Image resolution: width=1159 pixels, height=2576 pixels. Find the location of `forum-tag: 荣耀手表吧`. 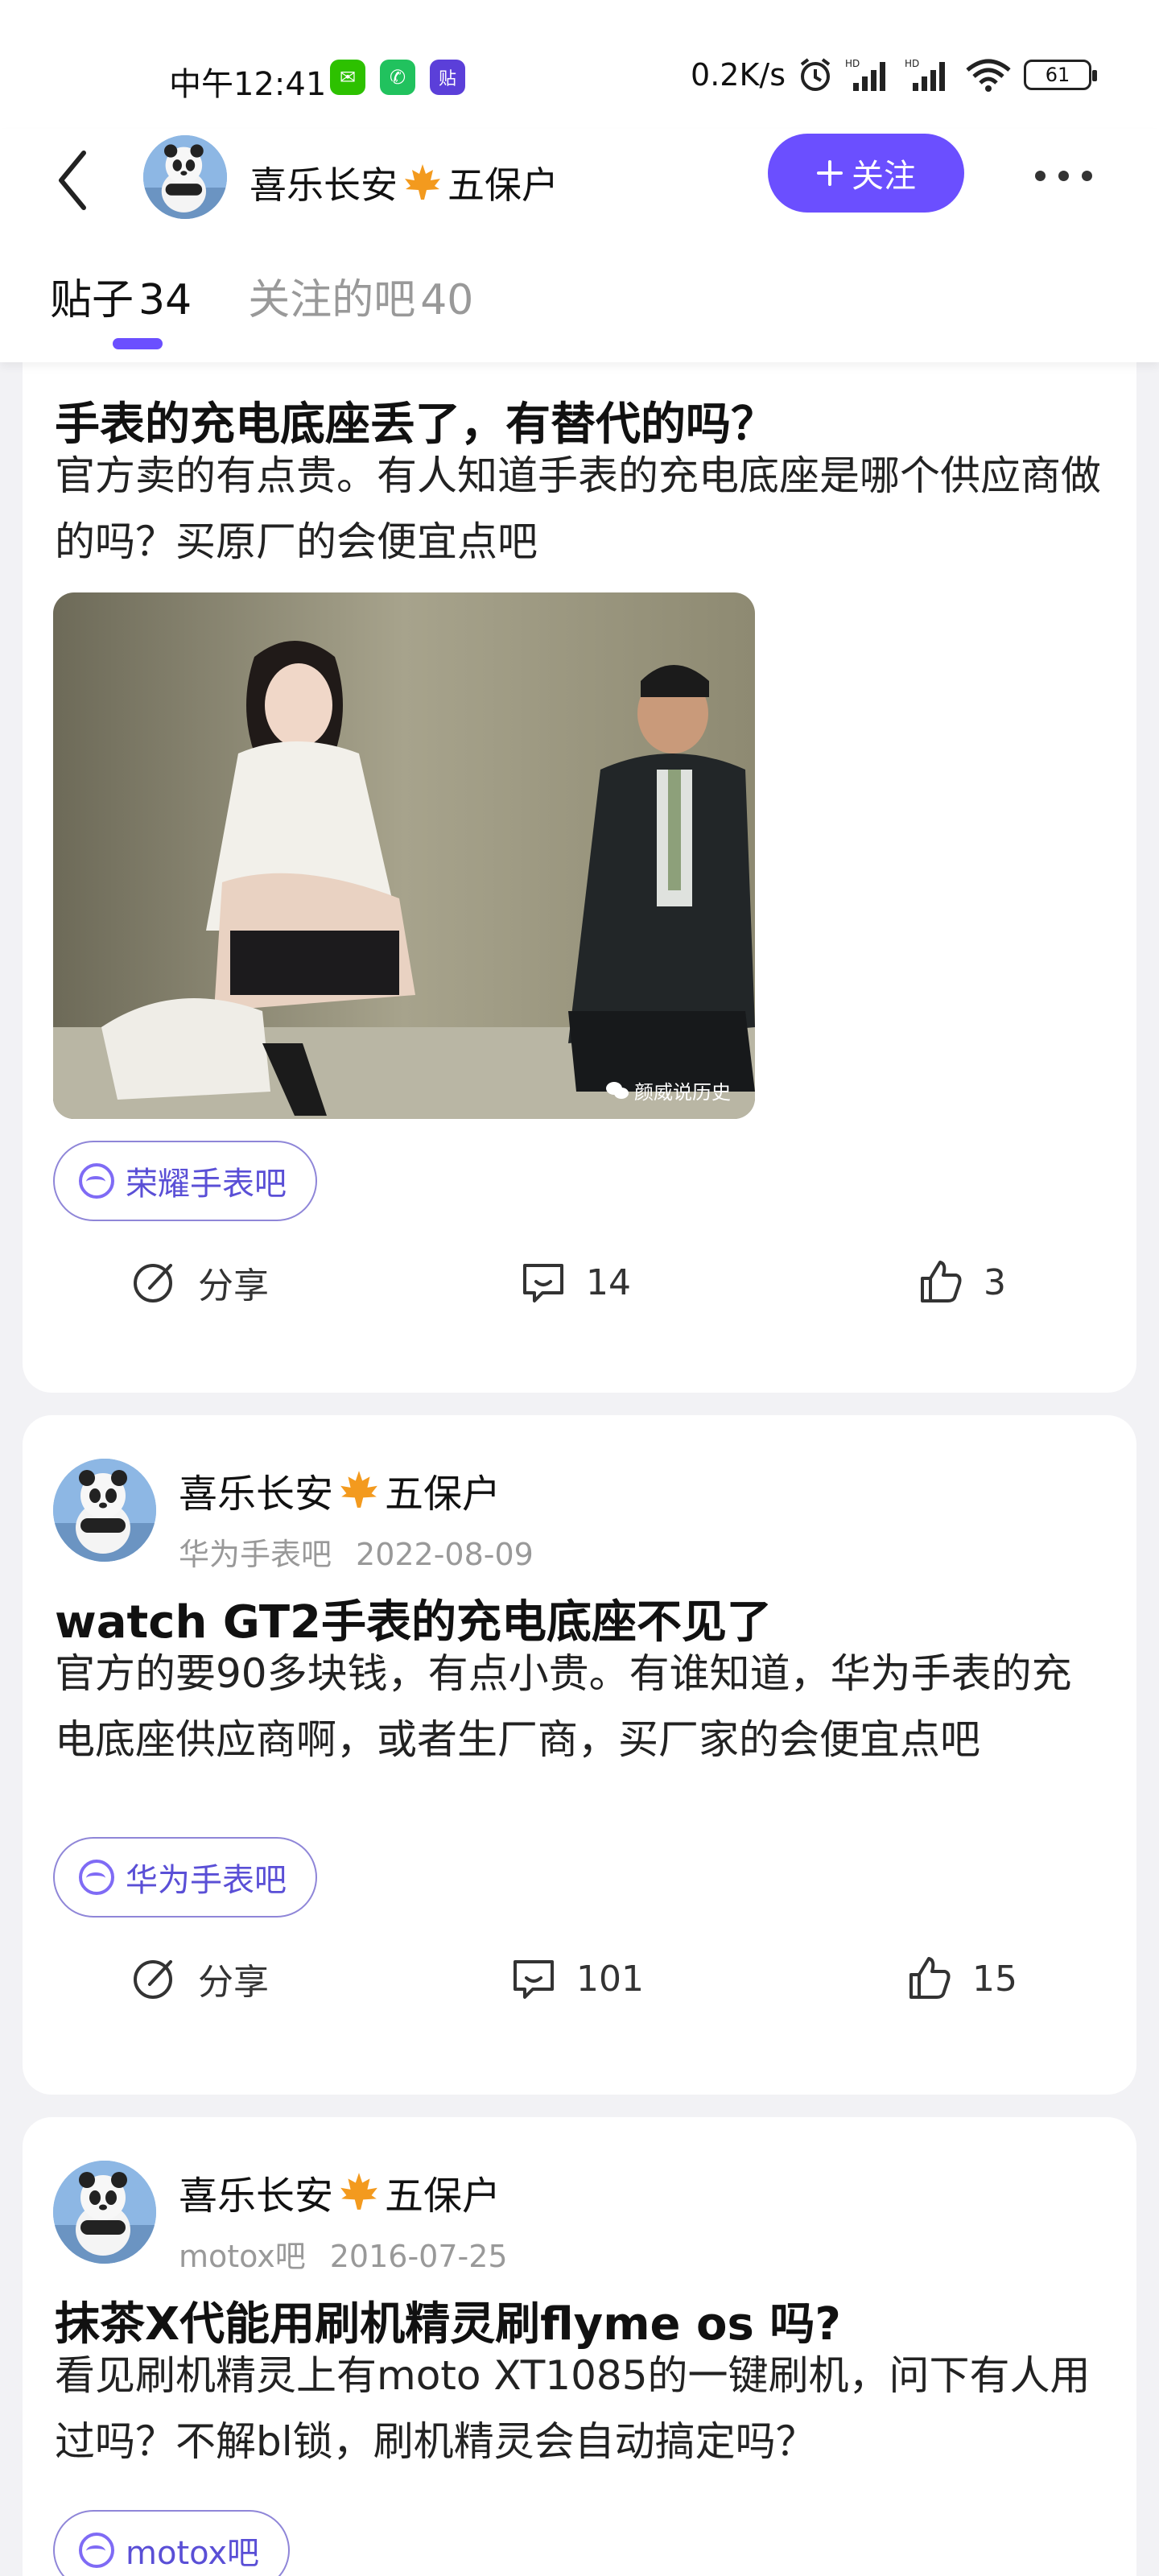

forum-tag: 荣耀手表吧 is located at coordinates (185, 1181).